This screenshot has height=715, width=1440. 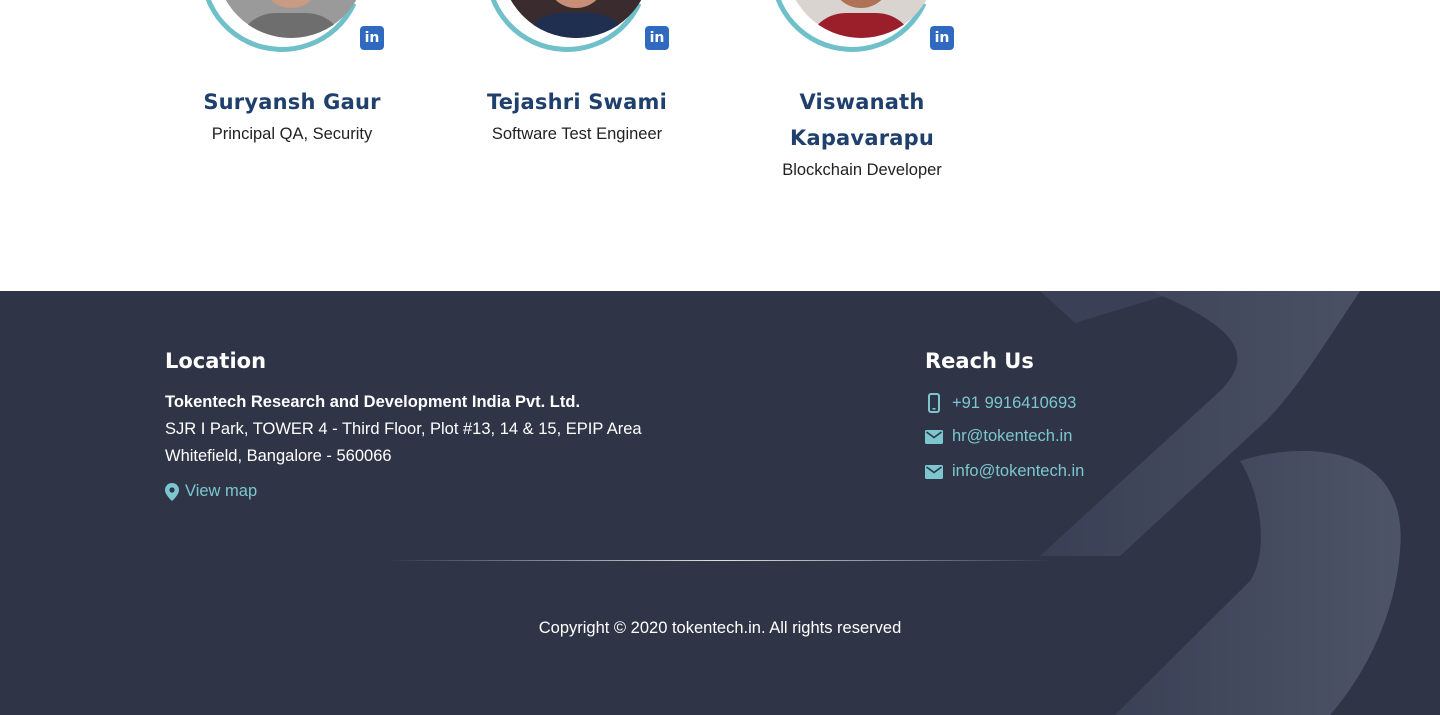 I want to click on view-map-link: View map, so click(x=211, y=491).